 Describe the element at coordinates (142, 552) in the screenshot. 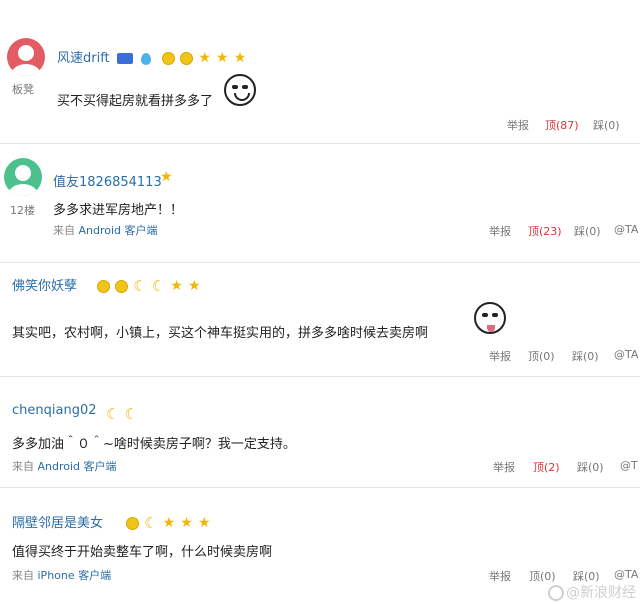

I see `comment-text: 值得买终于开始卖整车了啊，什么时候卖房啊` at that location.